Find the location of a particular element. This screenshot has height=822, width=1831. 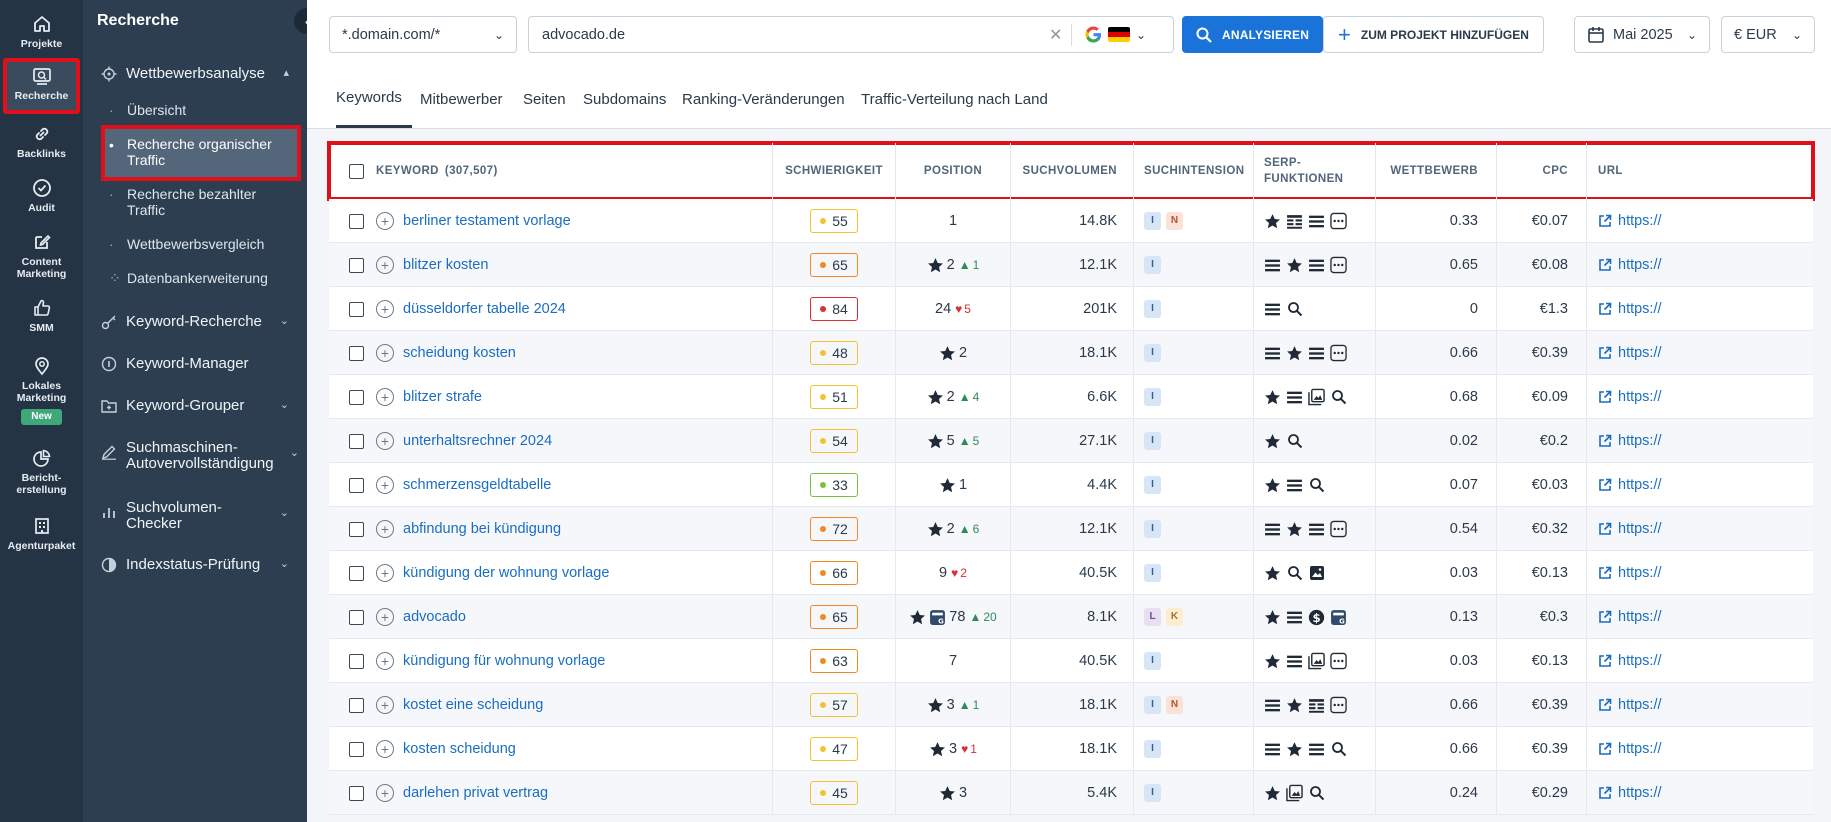

domain-input: advocado.de is located at coordinates (583, 35).